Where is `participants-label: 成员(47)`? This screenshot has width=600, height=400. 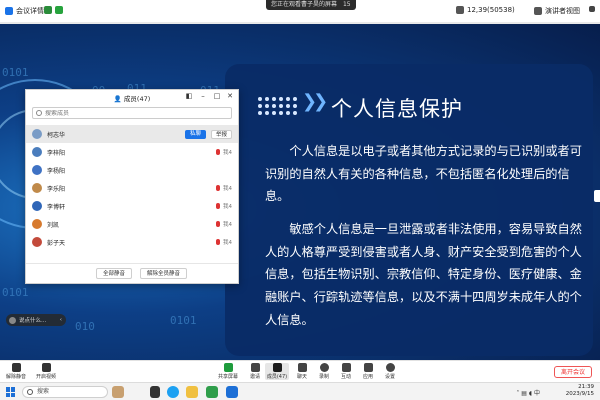
participants-label: 成员(47) is located at coordinates (277, 377).